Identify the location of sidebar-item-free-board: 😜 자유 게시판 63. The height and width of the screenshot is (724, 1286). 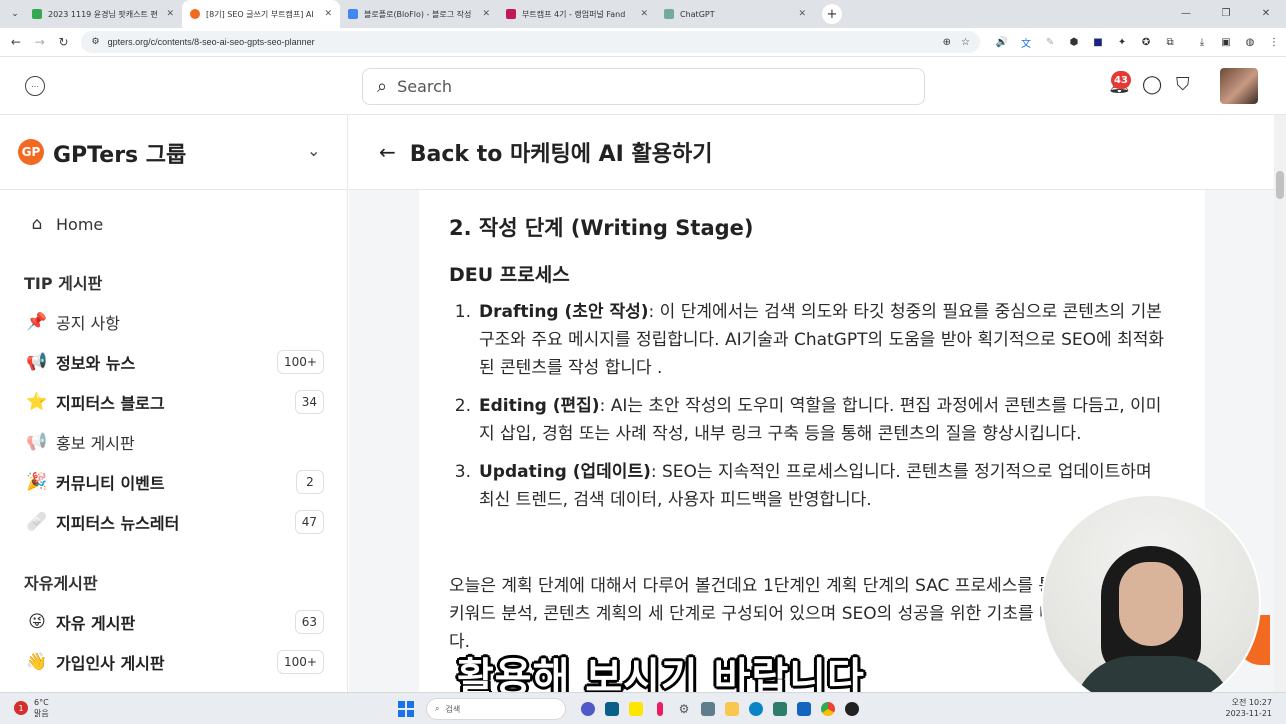
(174, 622).